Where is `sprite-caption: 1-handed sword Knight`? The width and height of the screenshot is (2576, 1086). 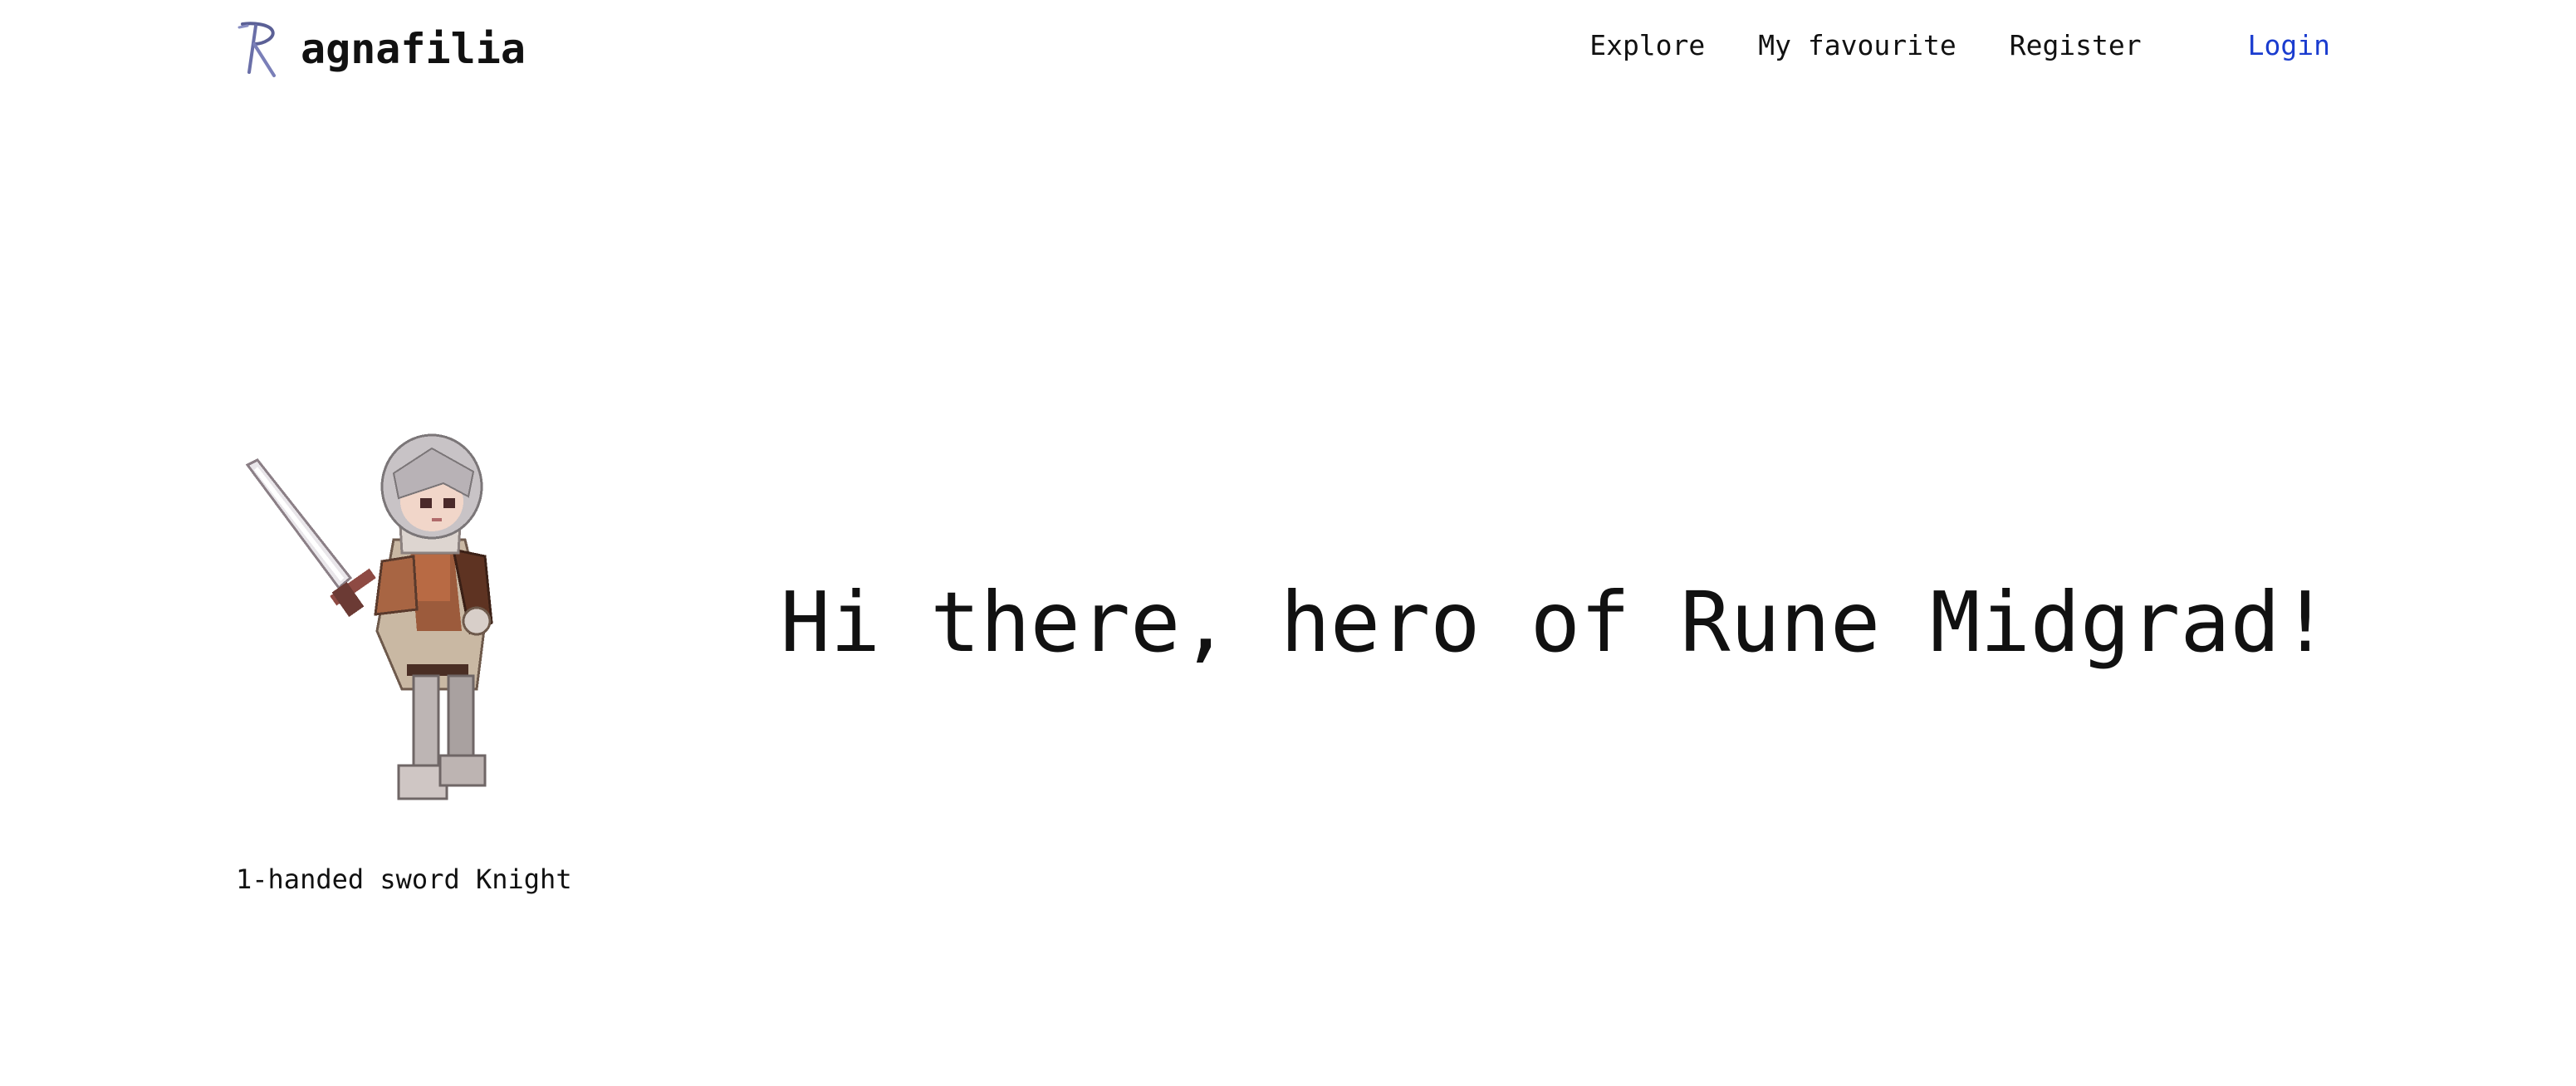 sprite-caption: 1-handed sword Knight is located at coordinates (404, 879).